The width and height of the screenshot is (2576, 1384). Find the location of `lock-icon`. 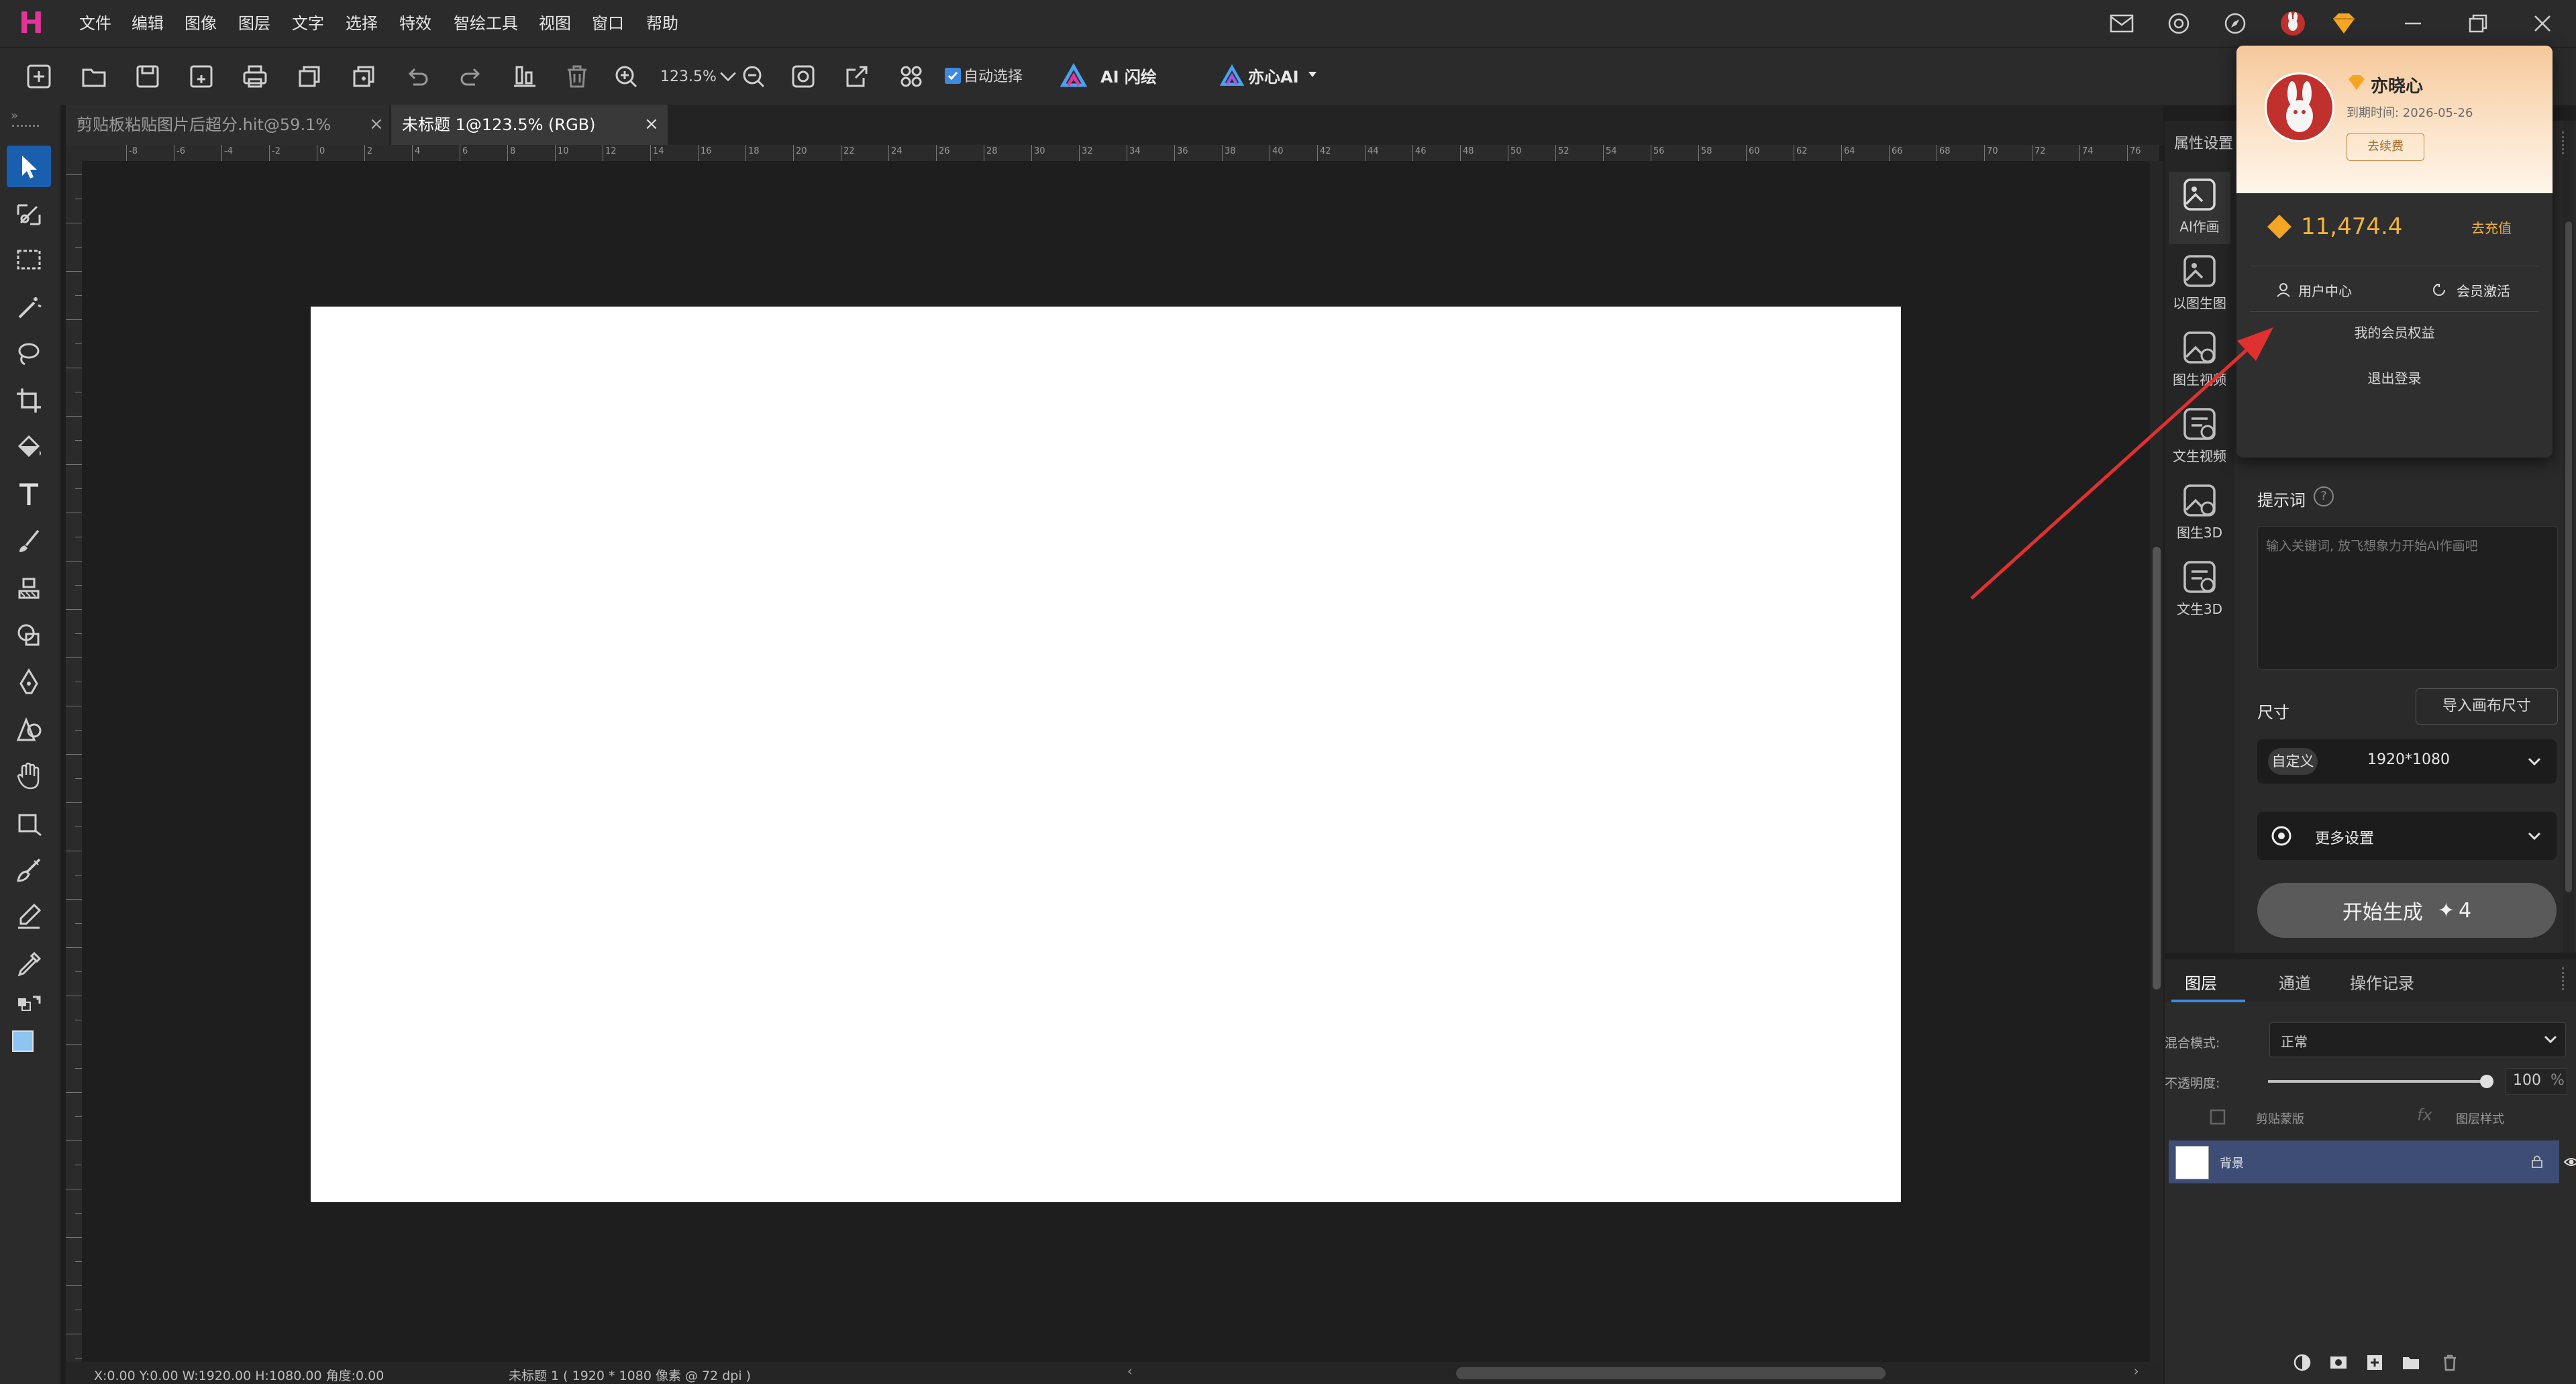

lock-icon is located at coordinates (2537, 1161).